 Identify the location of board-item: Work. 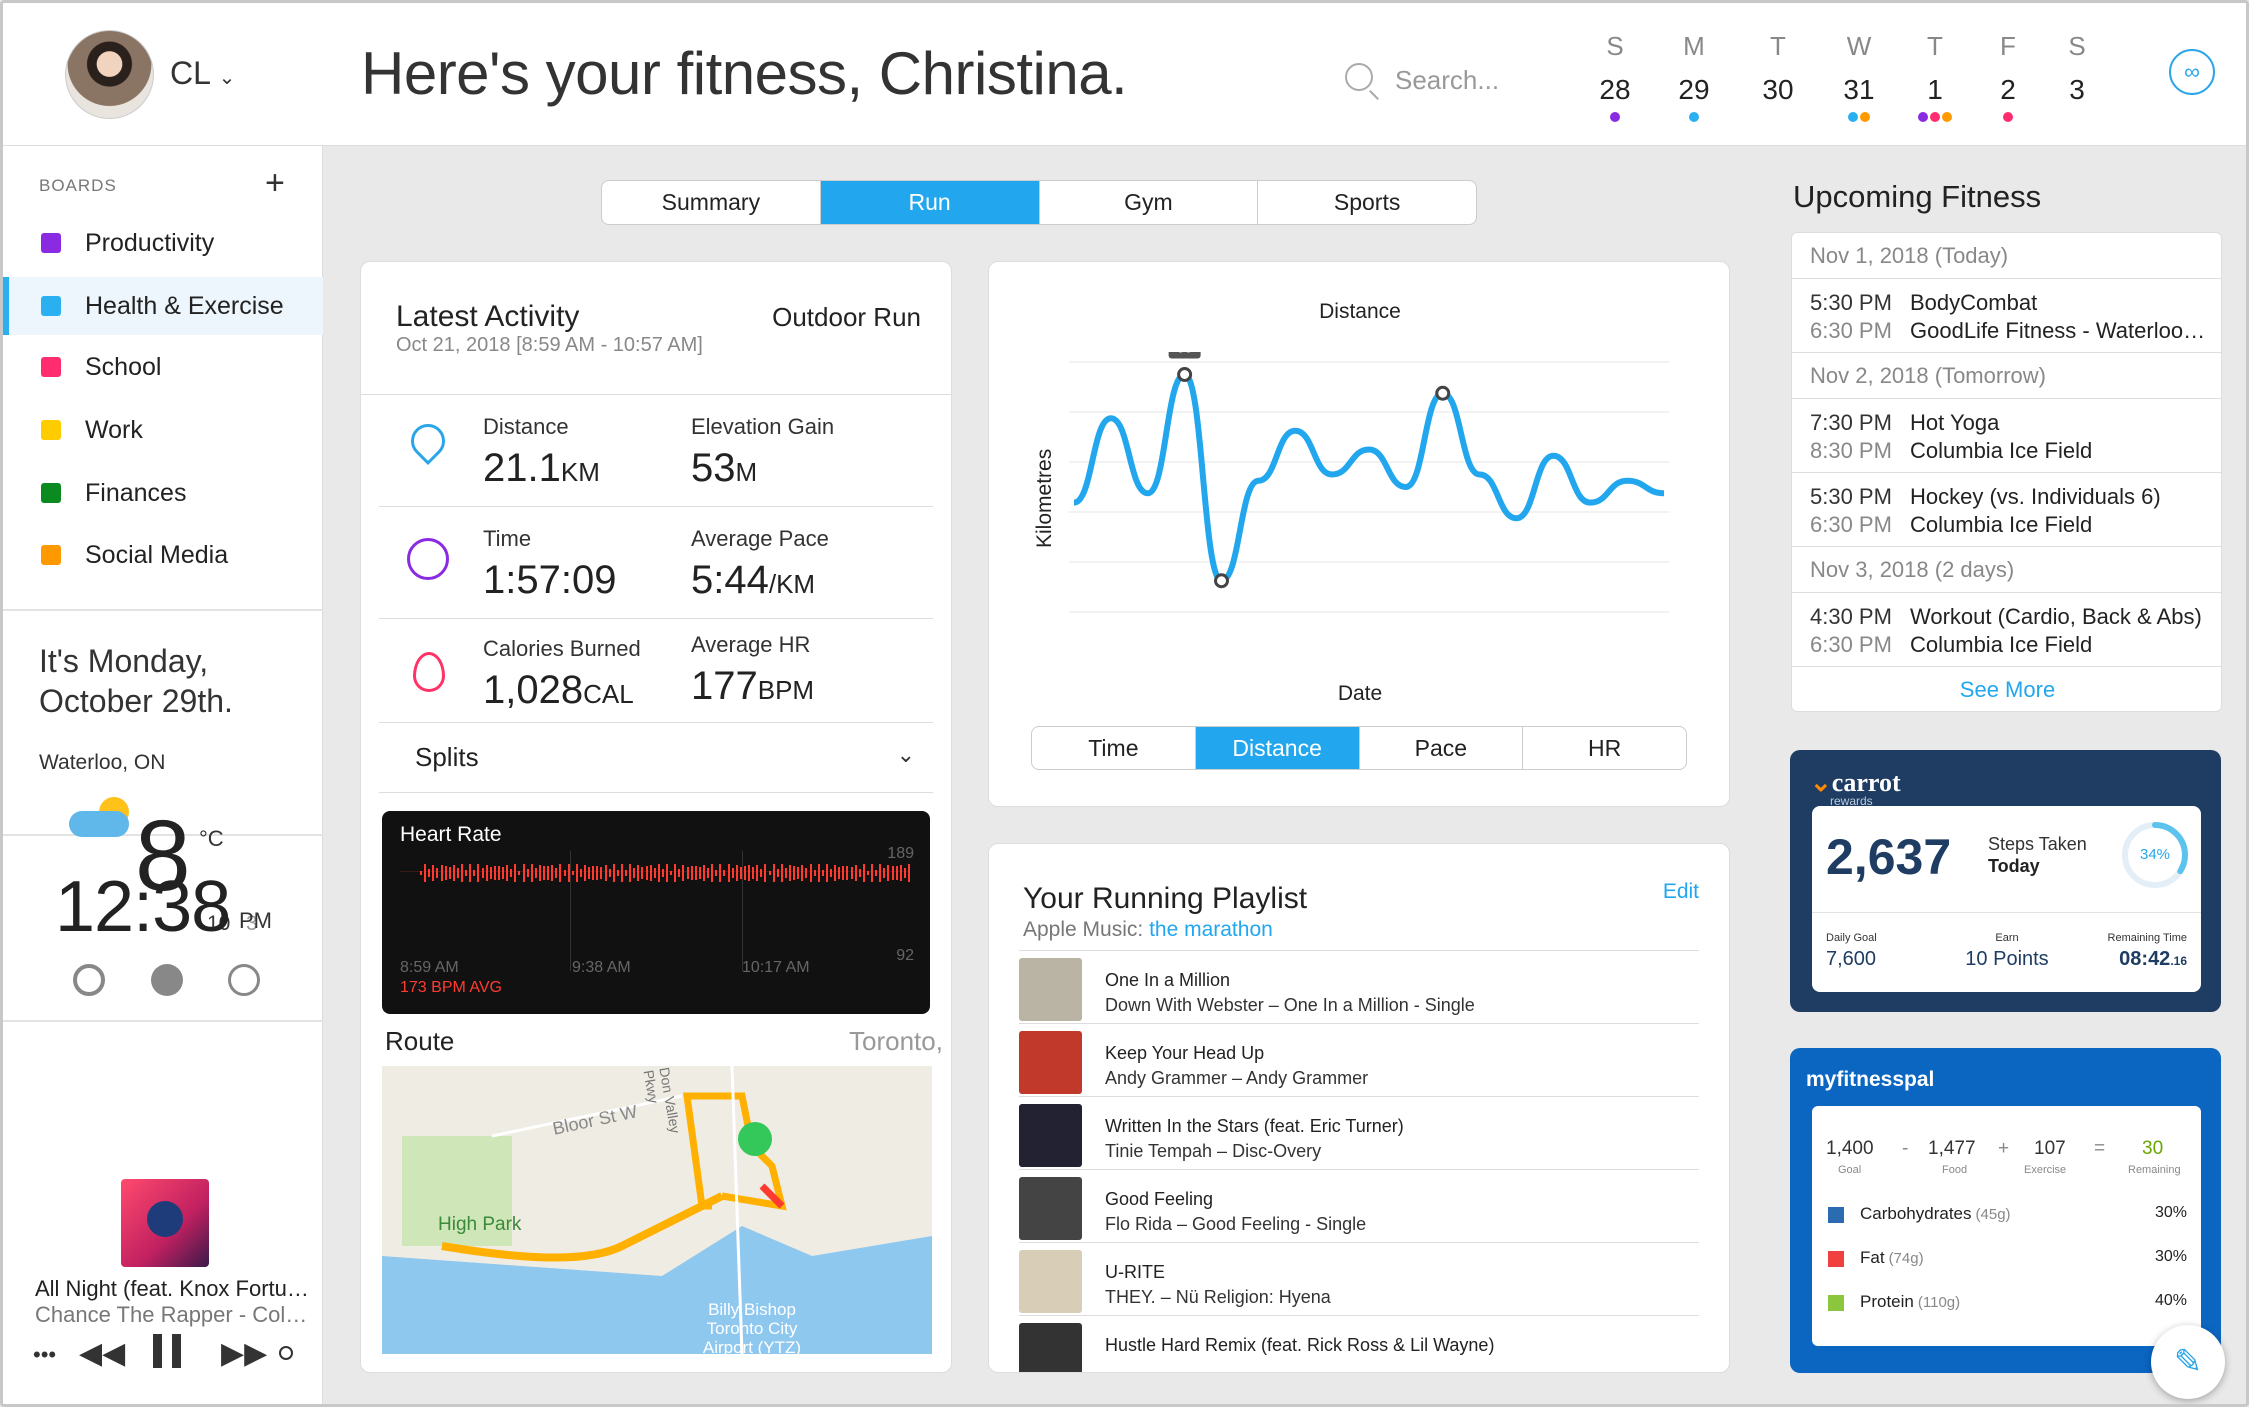
(163, 430).